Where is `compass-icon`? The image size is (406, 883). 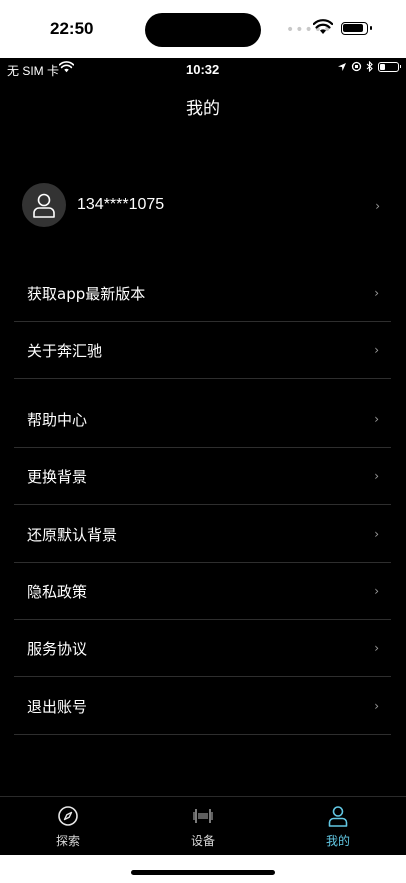 compass-icon is located at coordinates (68, 816).